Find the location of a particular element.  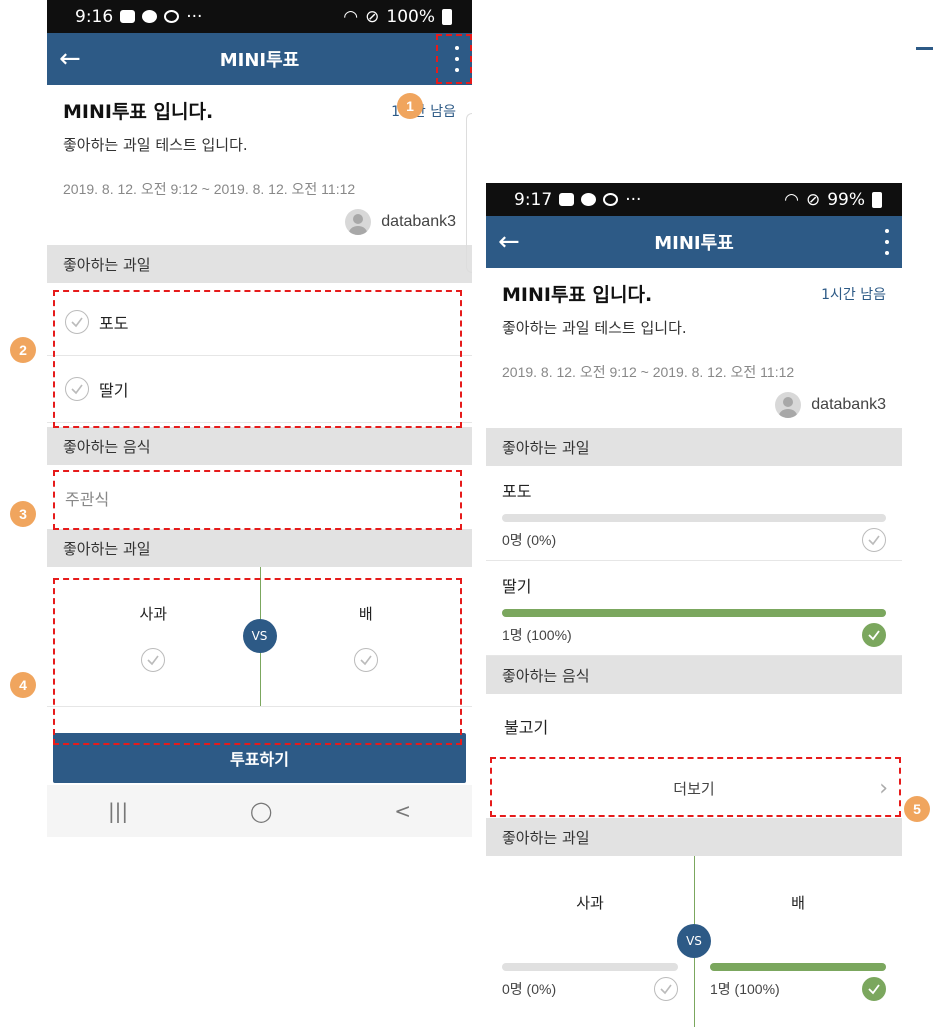

option-label: 포도 is located at coordinates (114, 323).